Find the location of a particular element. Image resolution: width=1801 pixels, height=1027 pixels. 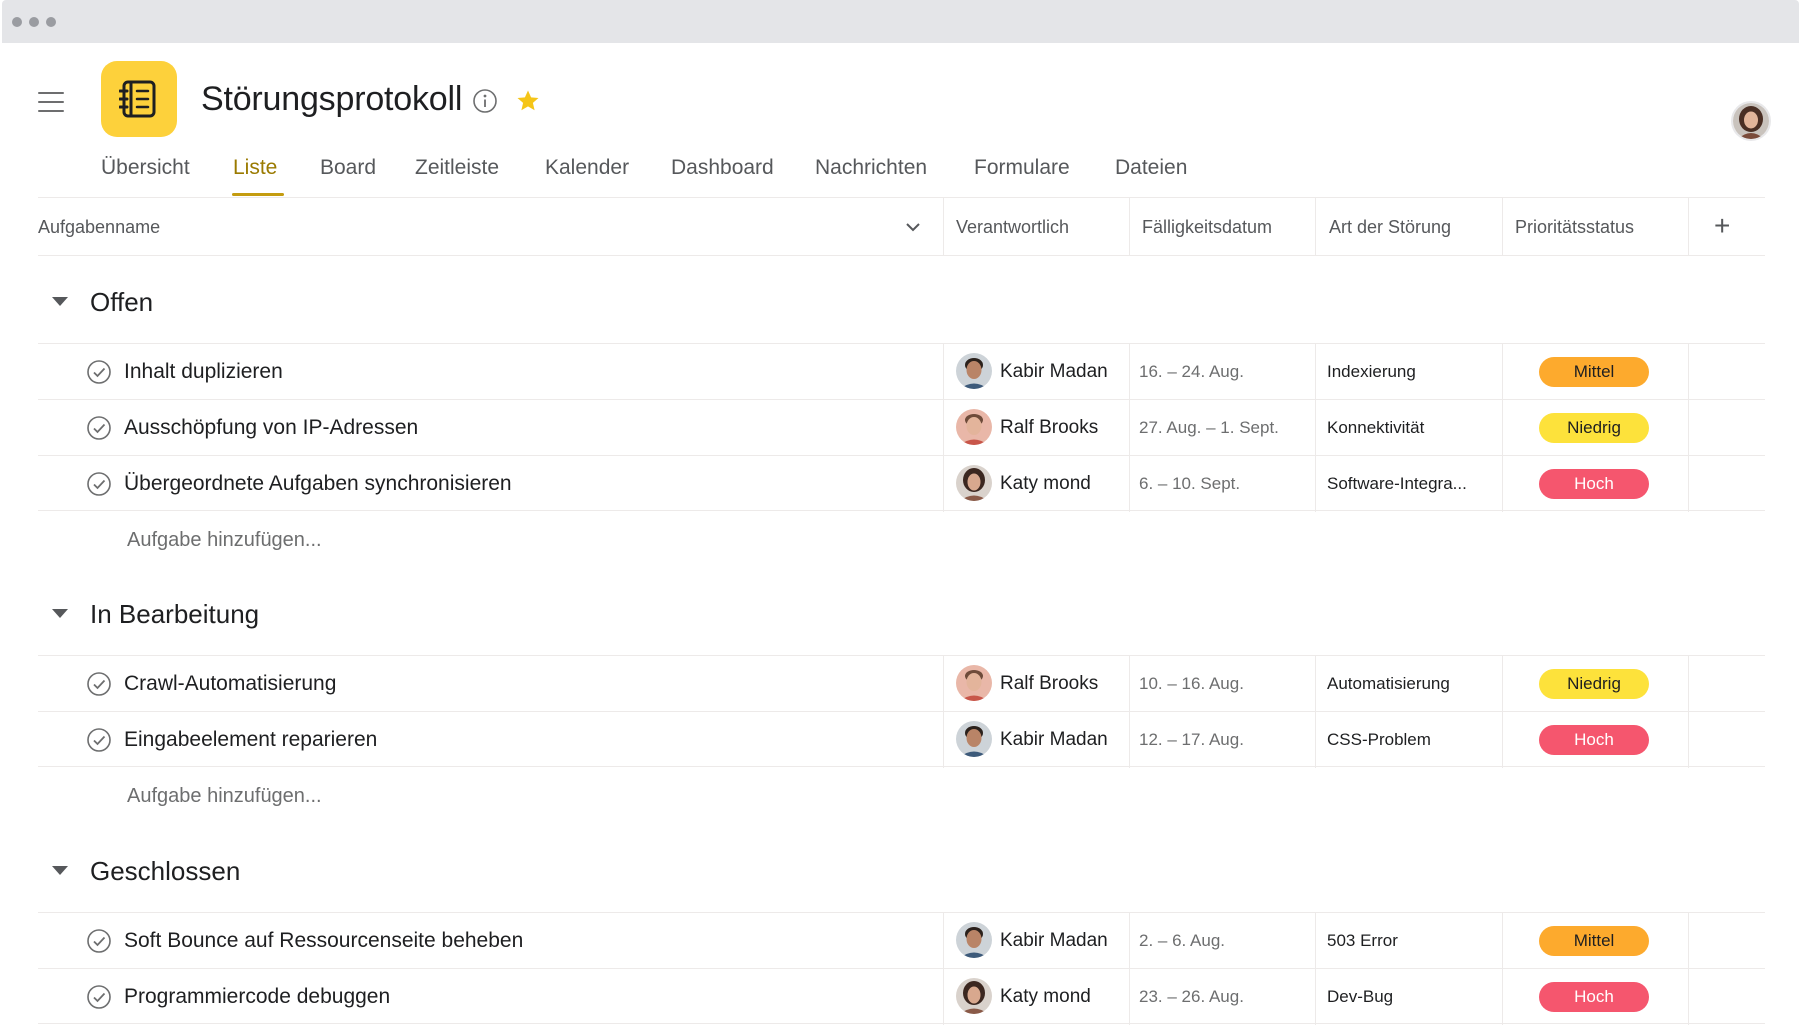

task-name: Programmiercode debuggen is located at coordinates (257, 997).